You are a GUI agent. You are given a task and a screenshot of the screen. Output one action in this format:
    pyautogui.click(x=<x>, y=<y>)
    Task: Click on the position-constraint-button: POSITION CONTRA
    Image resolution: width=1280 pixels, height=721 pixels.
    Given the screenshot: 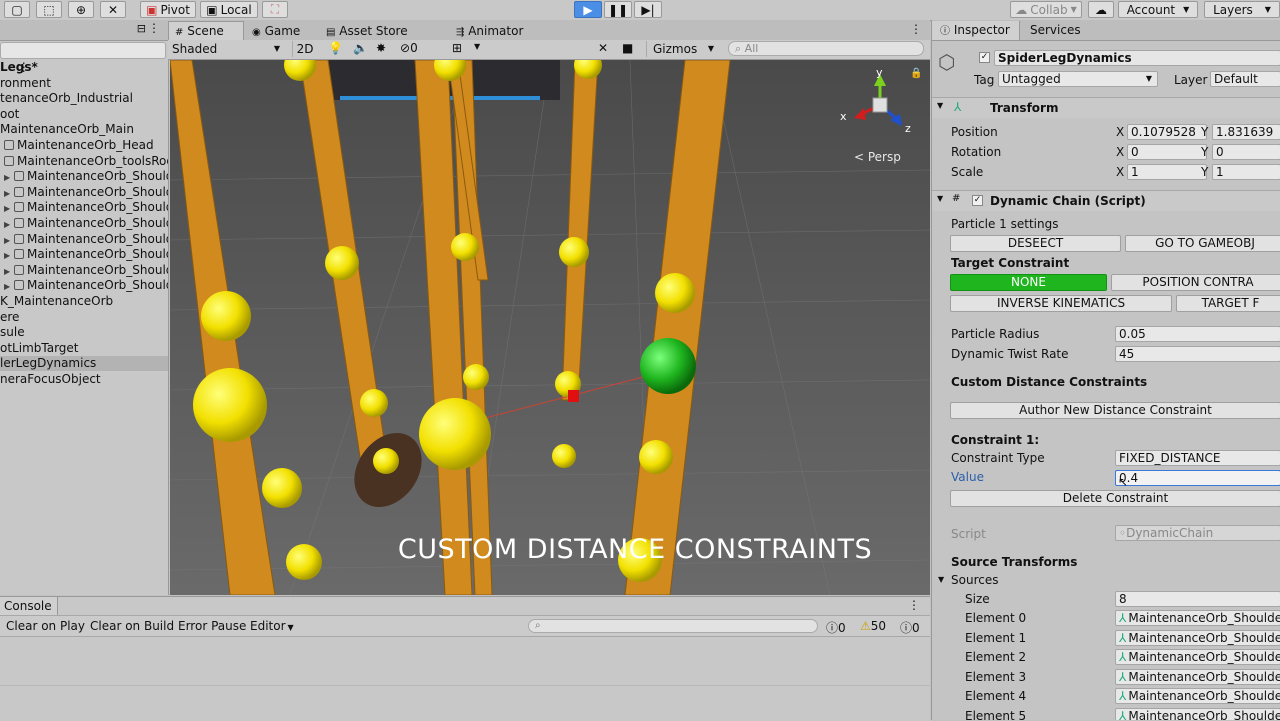 What is the action you would take?
    pyautogui.click(x=1195, y=282)
    